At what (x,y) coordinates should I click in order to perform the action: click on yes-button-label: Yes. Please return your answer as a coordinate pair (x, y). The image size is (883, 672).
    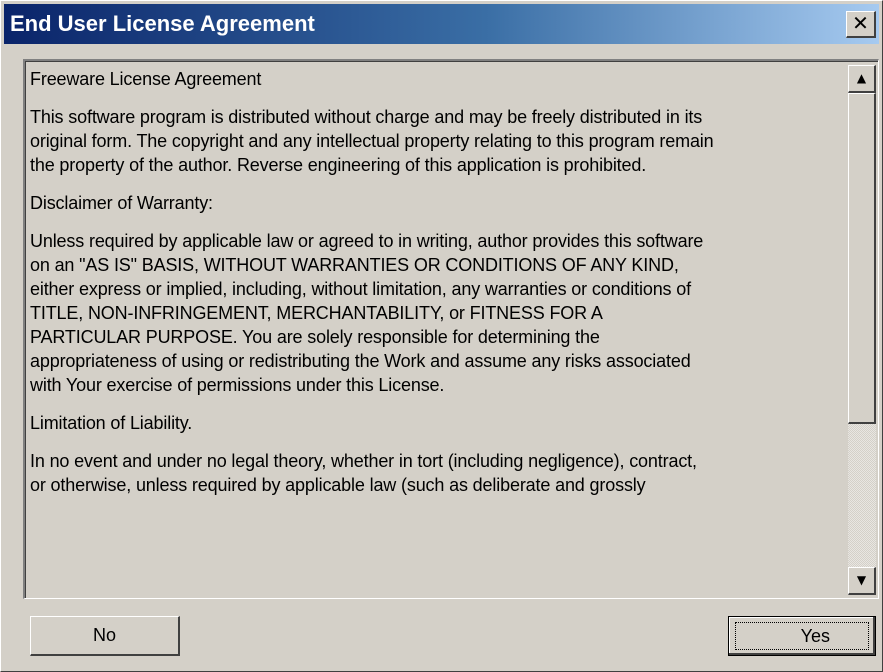
    Looking at the image, I should click on (815, 636).